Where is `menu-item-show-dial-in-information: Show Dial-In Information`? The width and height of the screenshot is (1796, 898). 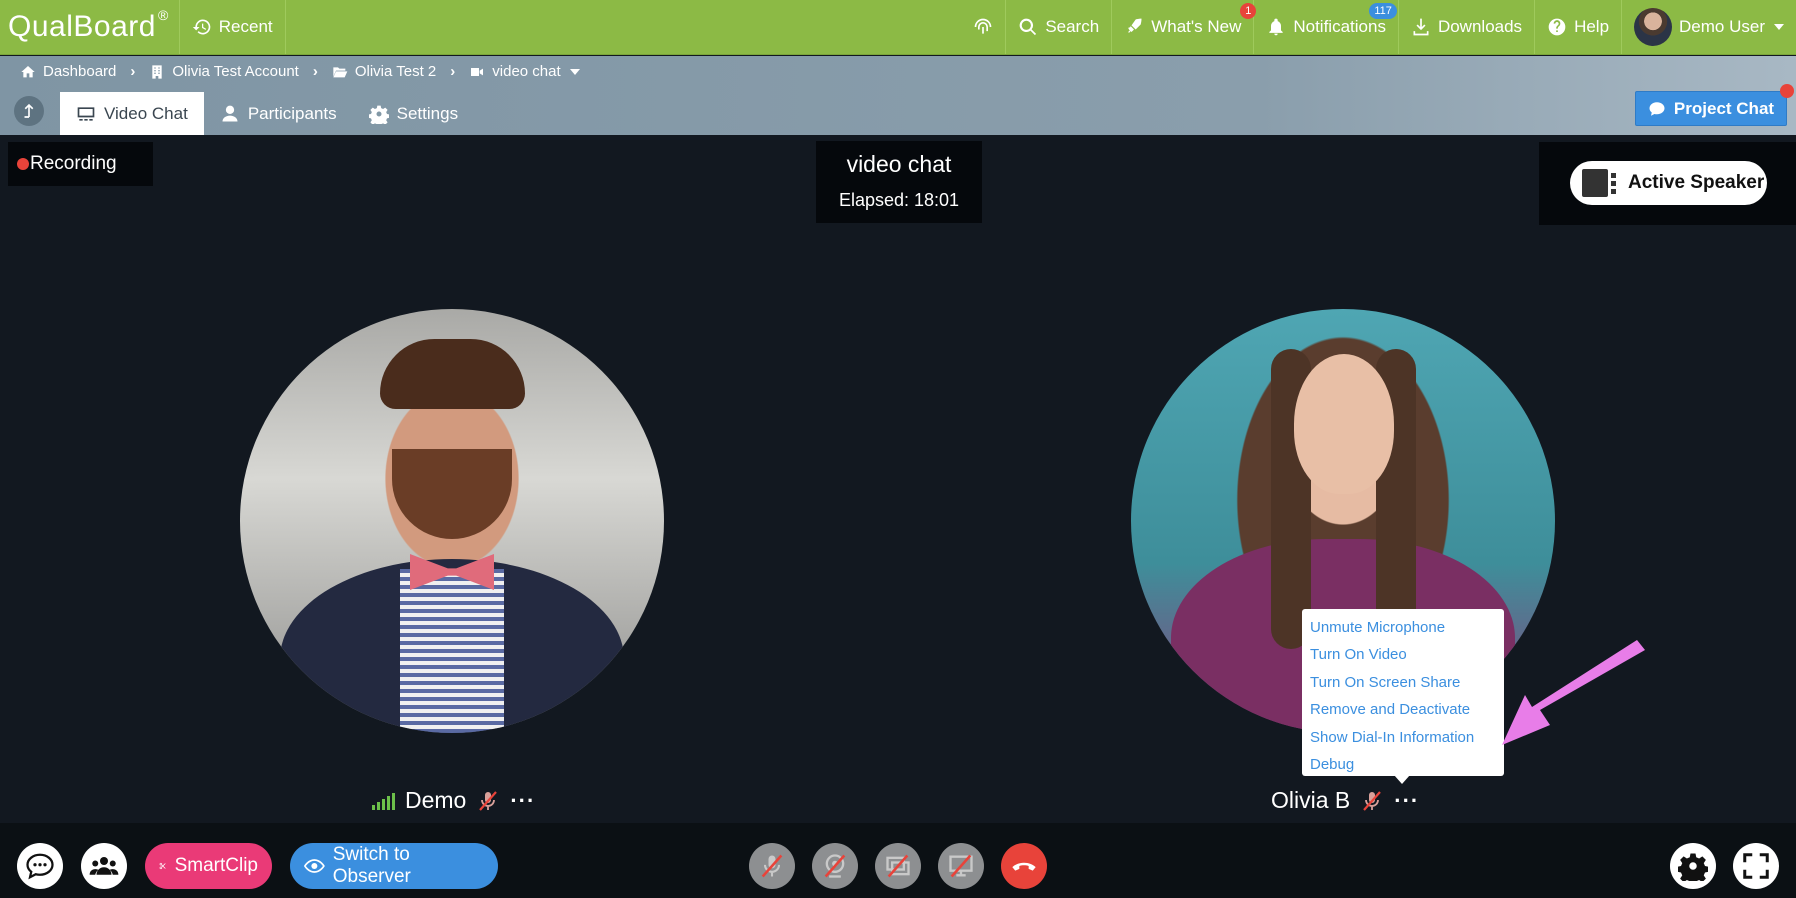
menu-item-show-dial-in-information: Show Dial-In Information is located at coordinates (1407, 737).